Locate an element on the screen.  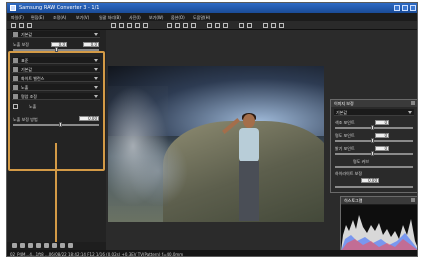
row-contrast: 명암 조정 is located at coordinates (56, 96).